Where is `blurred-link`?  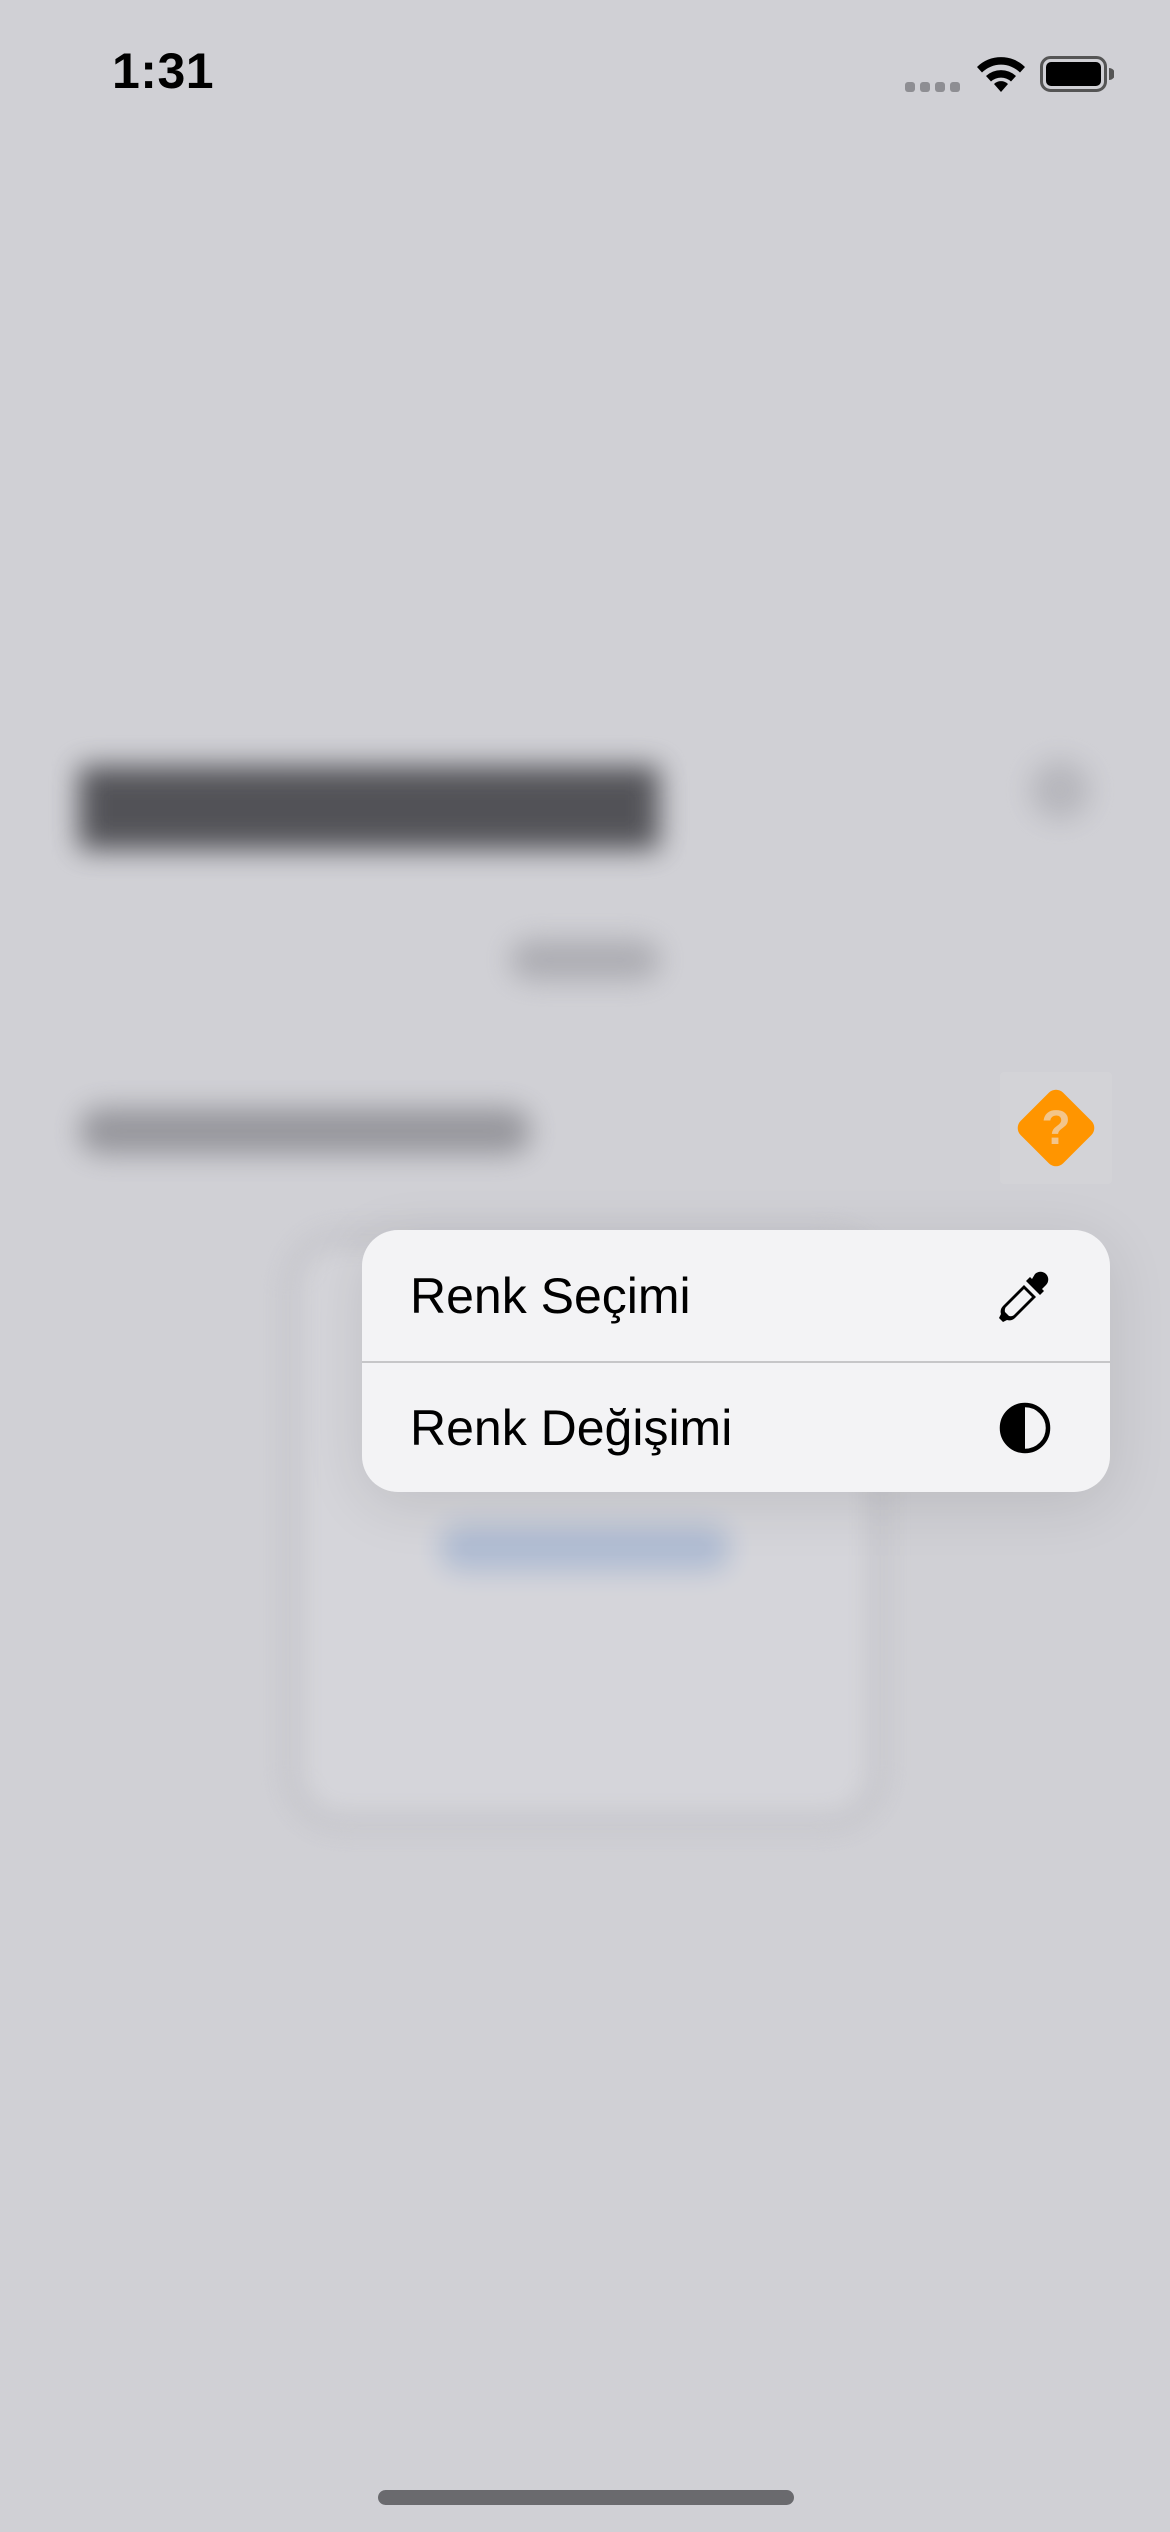
blurred-link is located at coordinates (585, 1548).